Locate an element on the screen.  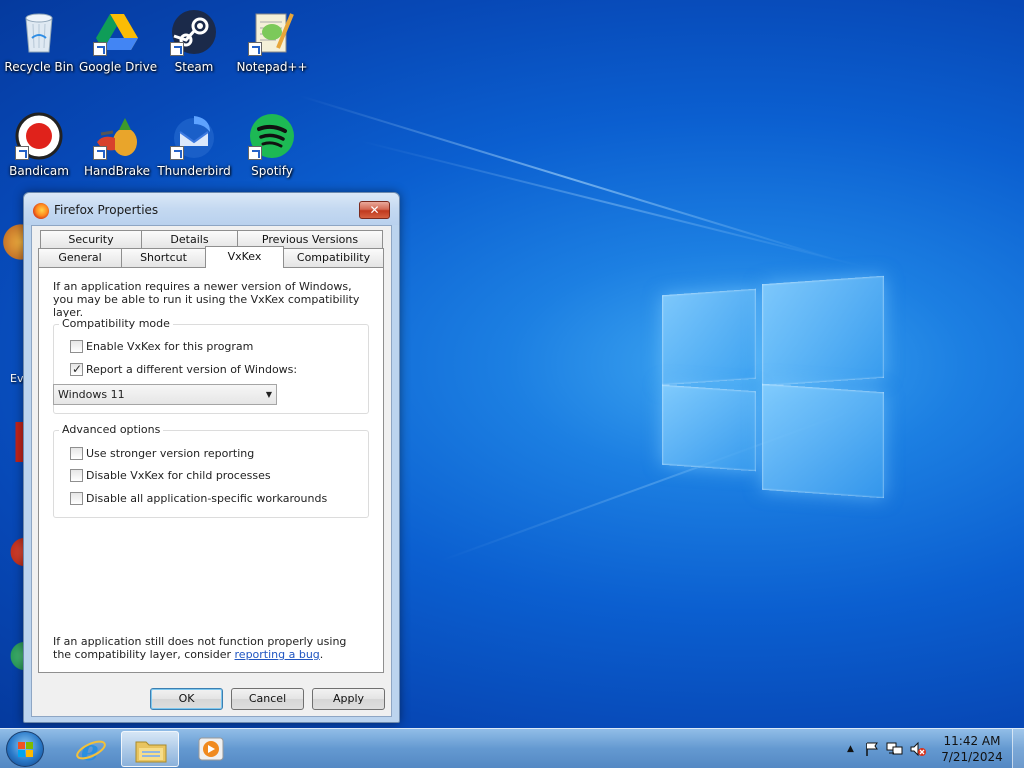
report-version-checkbox: ✓ is located at coordinates (76, 369).